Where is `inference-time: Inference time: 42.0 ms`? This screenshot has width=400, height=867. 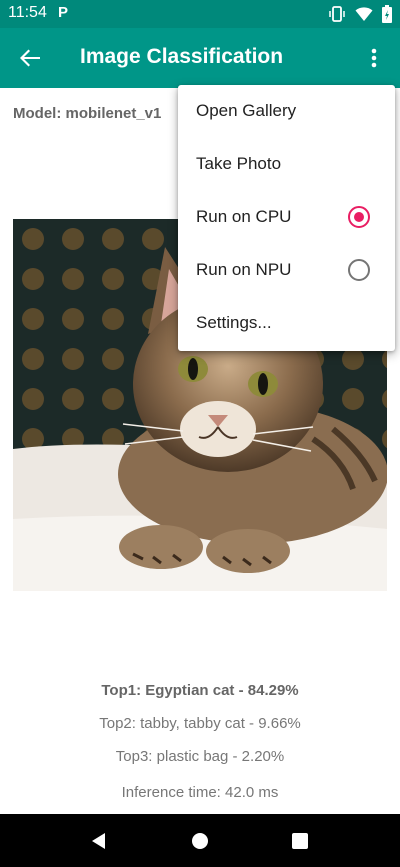
inference-time: Inference time: 42.0 ms is located at coordinates (200, 792).